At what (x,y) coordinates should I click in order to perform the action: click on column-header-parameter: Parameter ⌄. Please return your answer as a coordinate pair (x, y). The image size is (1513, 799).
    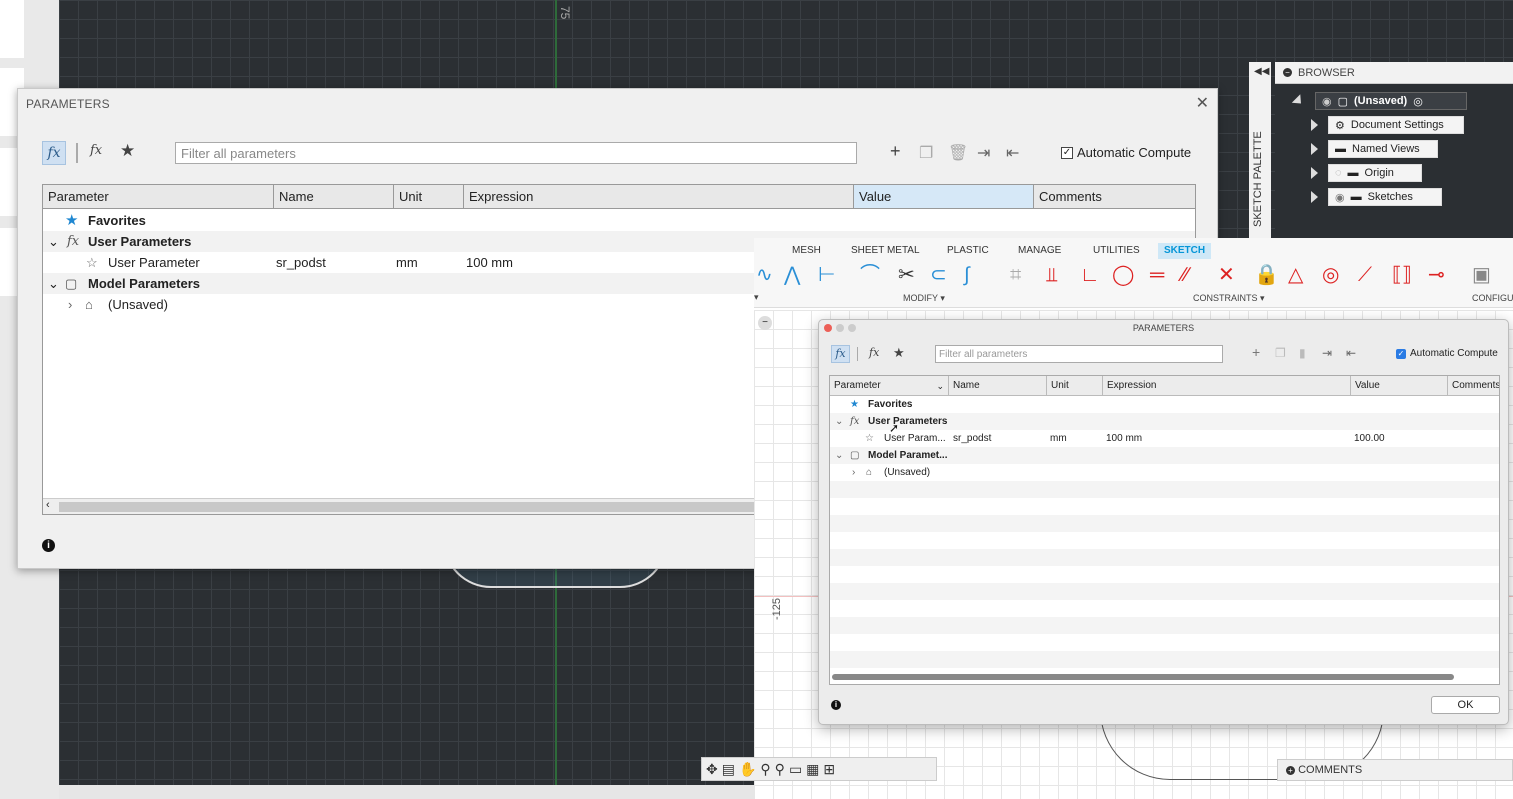
    Looking at the image, I should click on (889, 386).